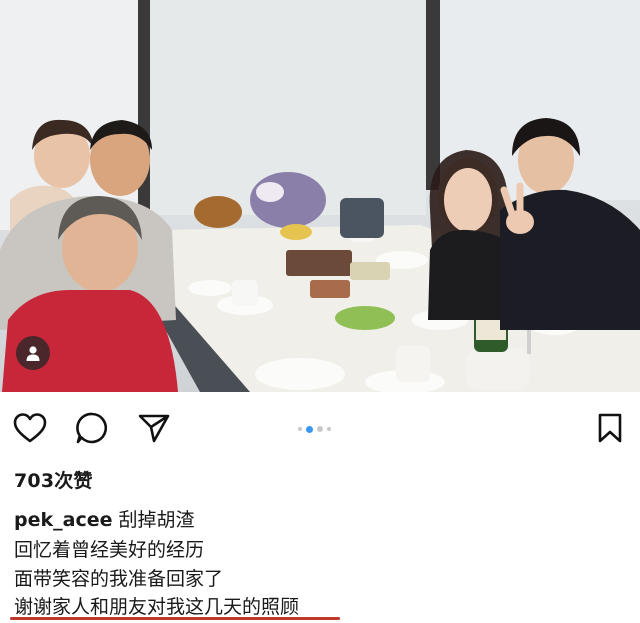 The image size is (640, 623). I want to click on user-tag-icon, so click(33, 353).